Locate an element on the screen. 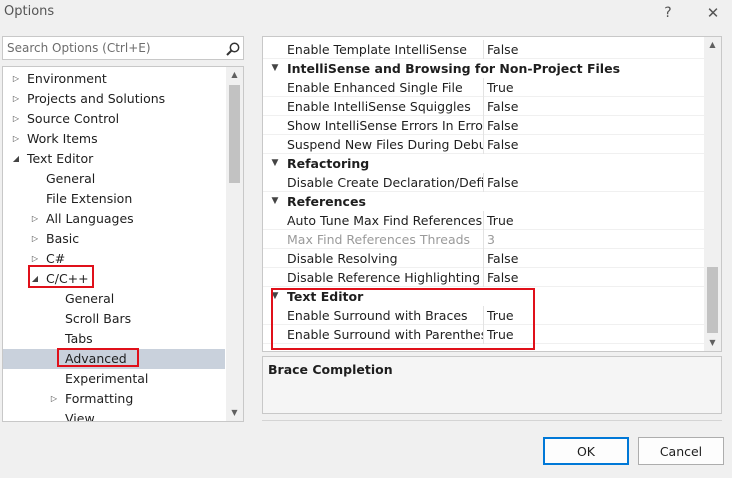  property-name: Enable Enhanced Single File is located at coordinates (375, 87).